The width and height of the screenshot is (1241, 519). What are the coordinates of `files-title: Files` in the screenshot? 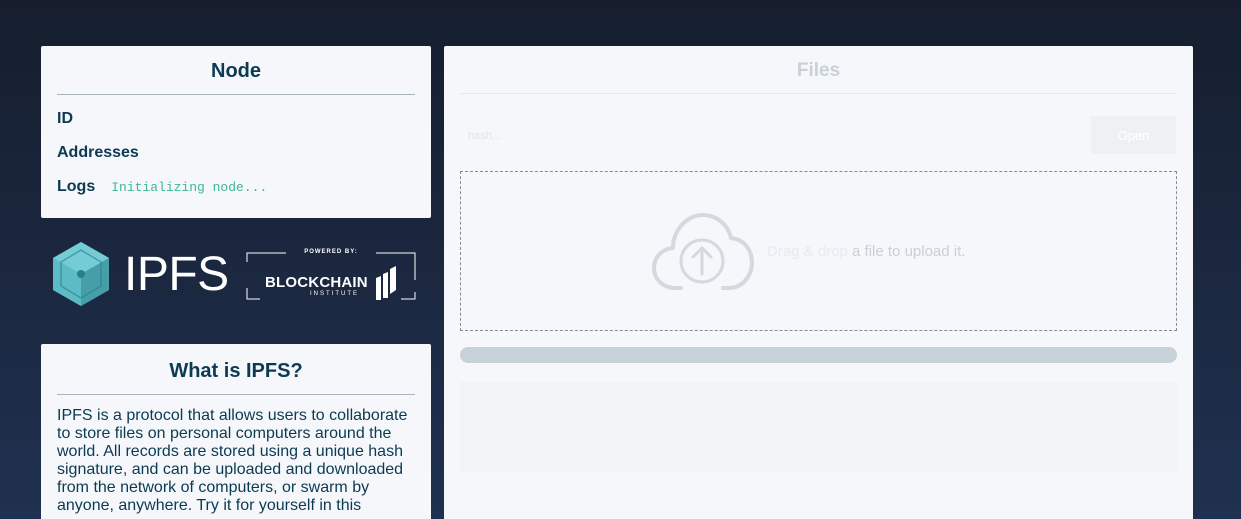 It's located at (818, 77).